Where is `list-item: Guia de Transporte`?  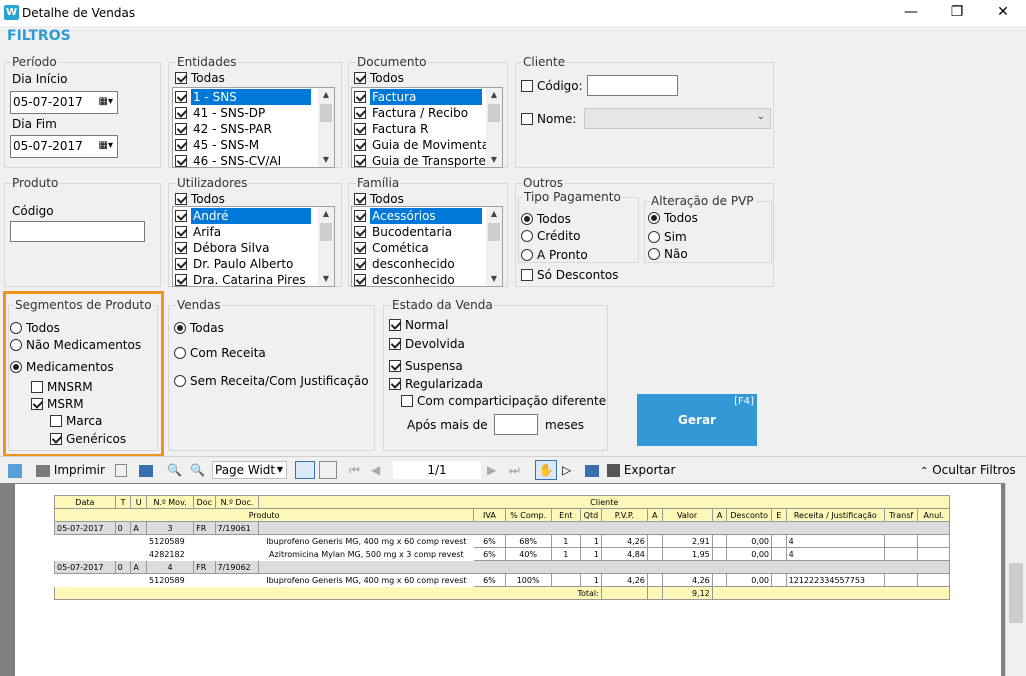
list-item: Guia de Transporte is located at coordinates (427, 159).